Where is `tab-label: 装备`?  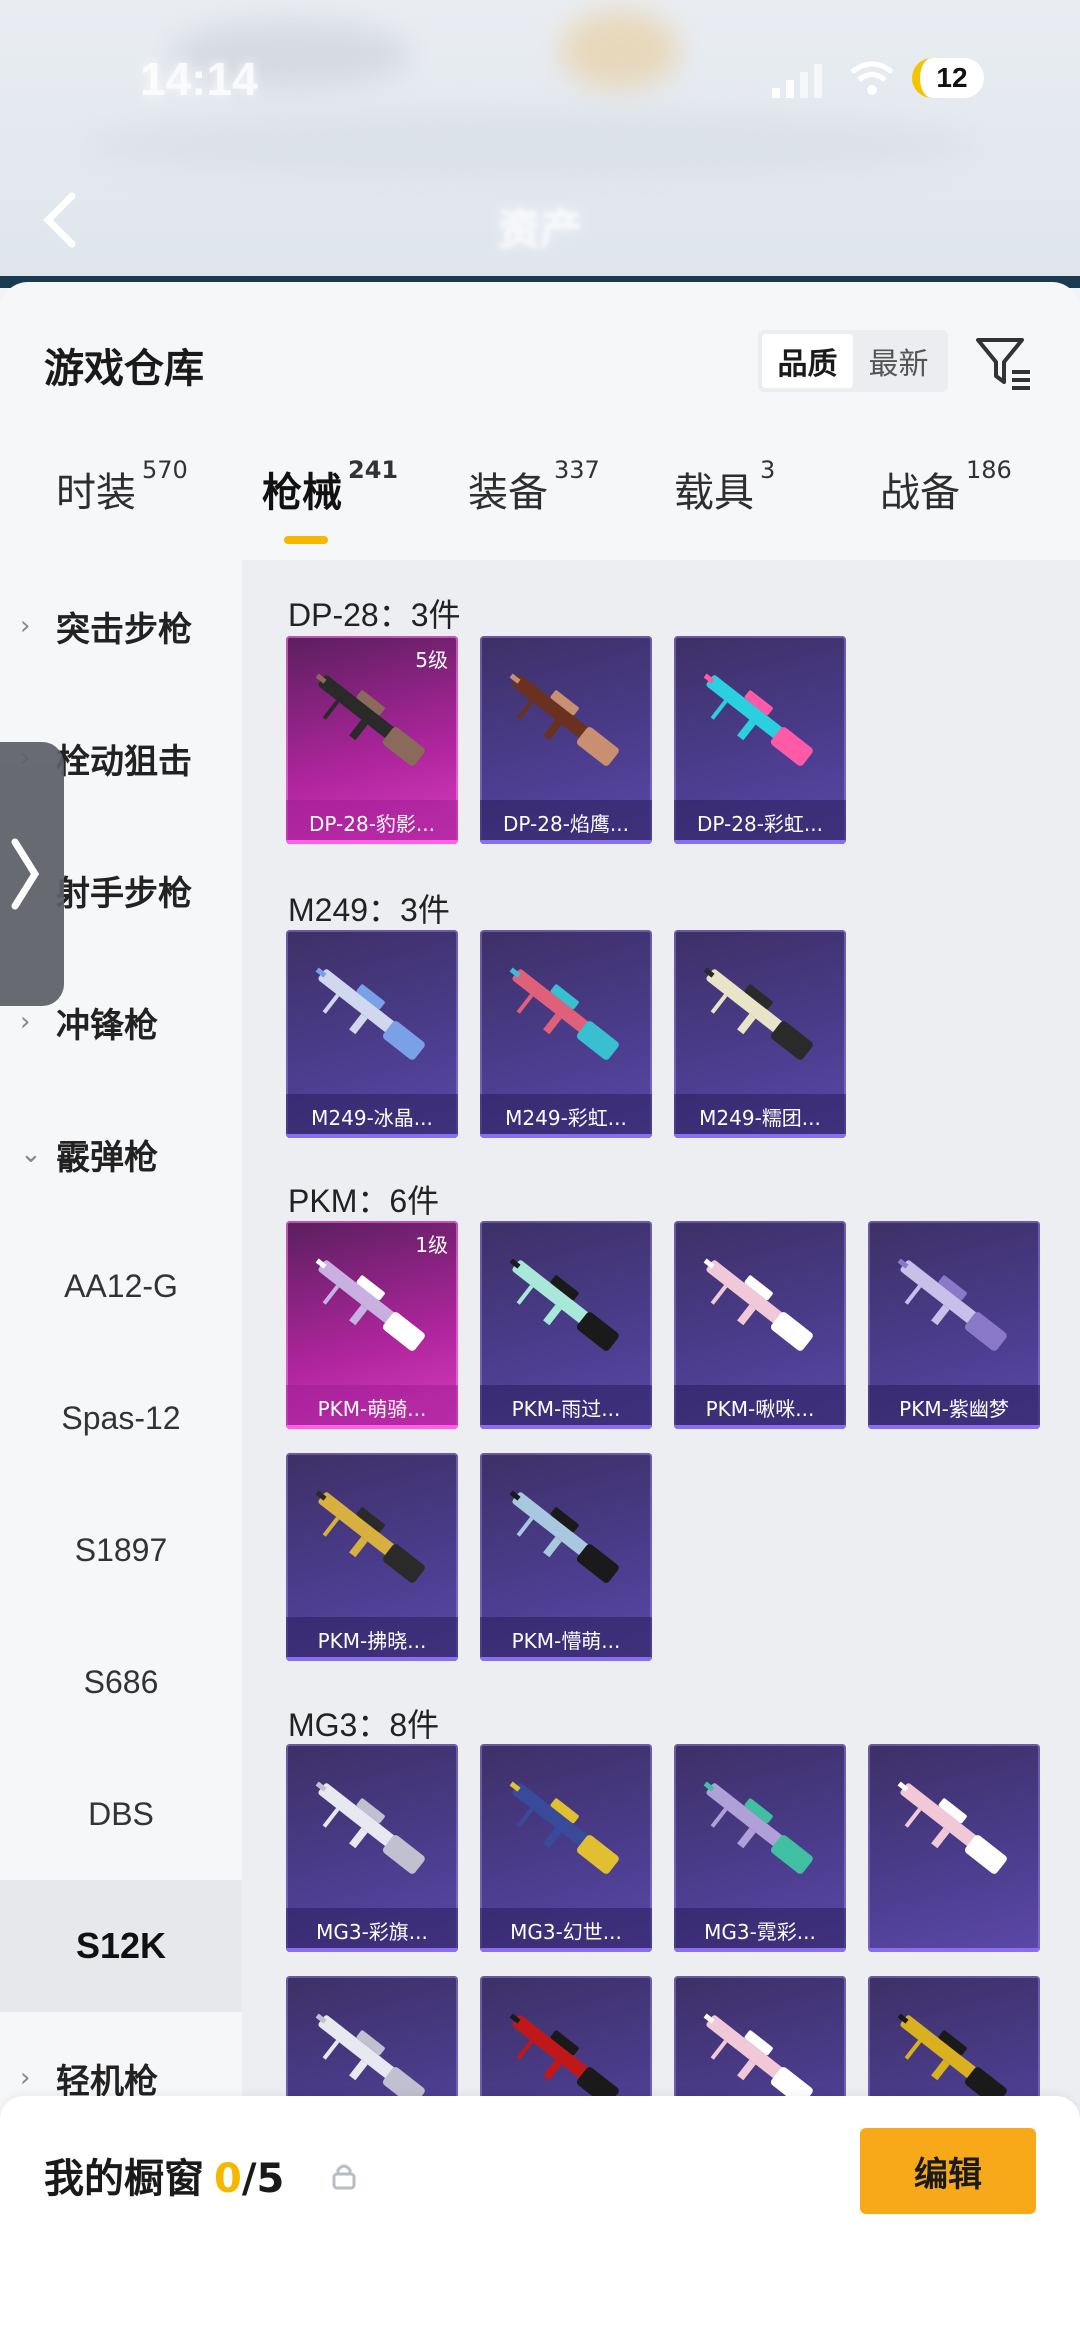
tab-label: 装备 is located at coordinates (508, 493).